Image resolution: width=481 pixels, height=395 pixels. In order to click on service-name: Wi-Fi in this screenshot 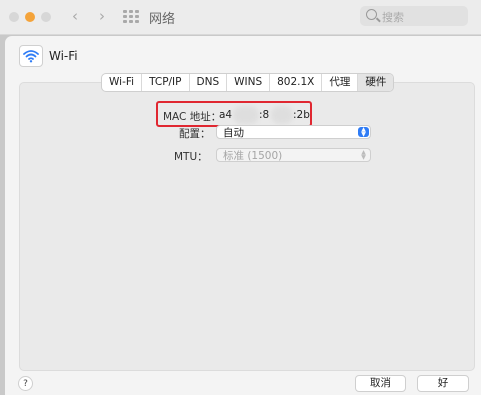, I will do `click(63, 56)`.